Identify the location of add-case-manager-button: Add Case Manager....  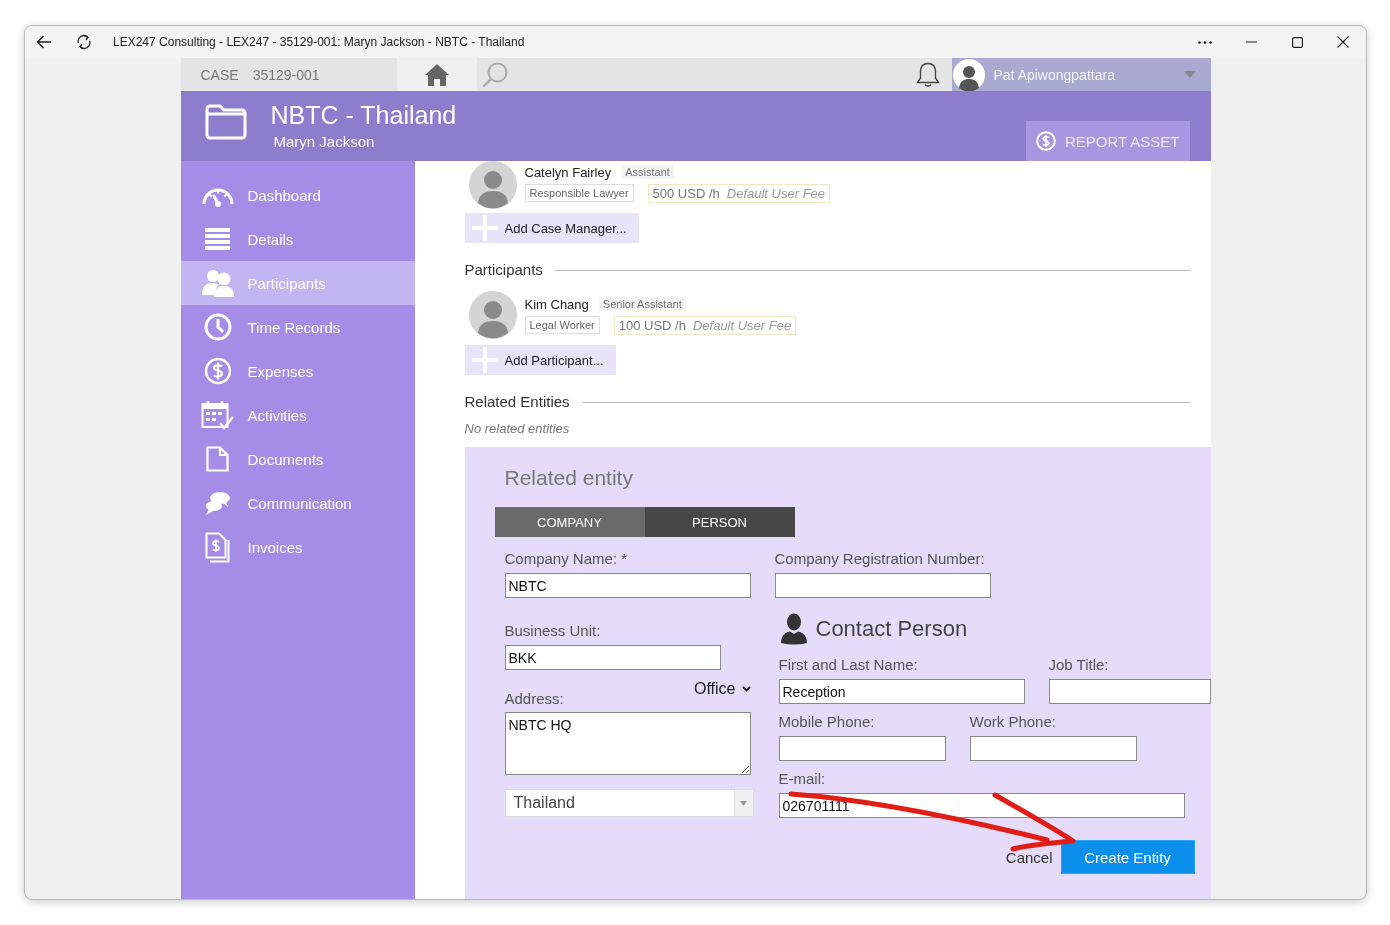
(551, 228).